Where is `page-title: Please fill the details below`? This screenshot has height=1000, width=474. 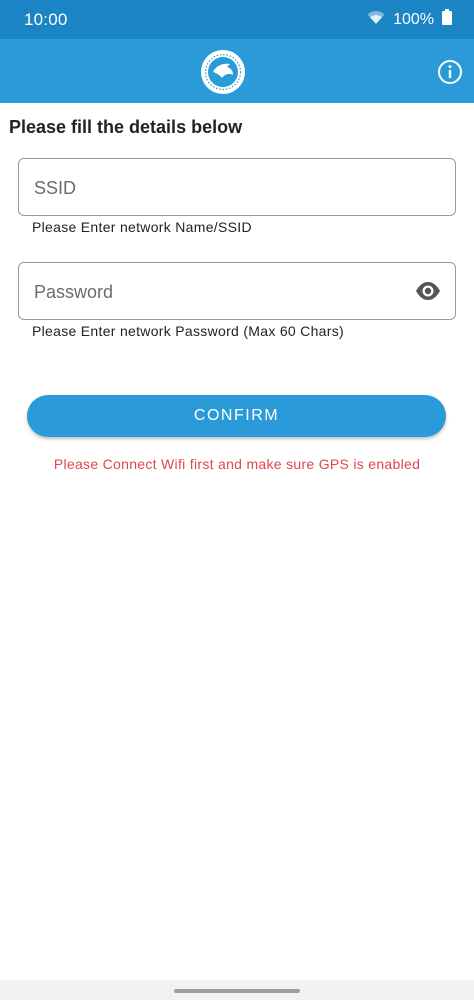
page-title: Please fill the details below is located at coordinates (126, 127).